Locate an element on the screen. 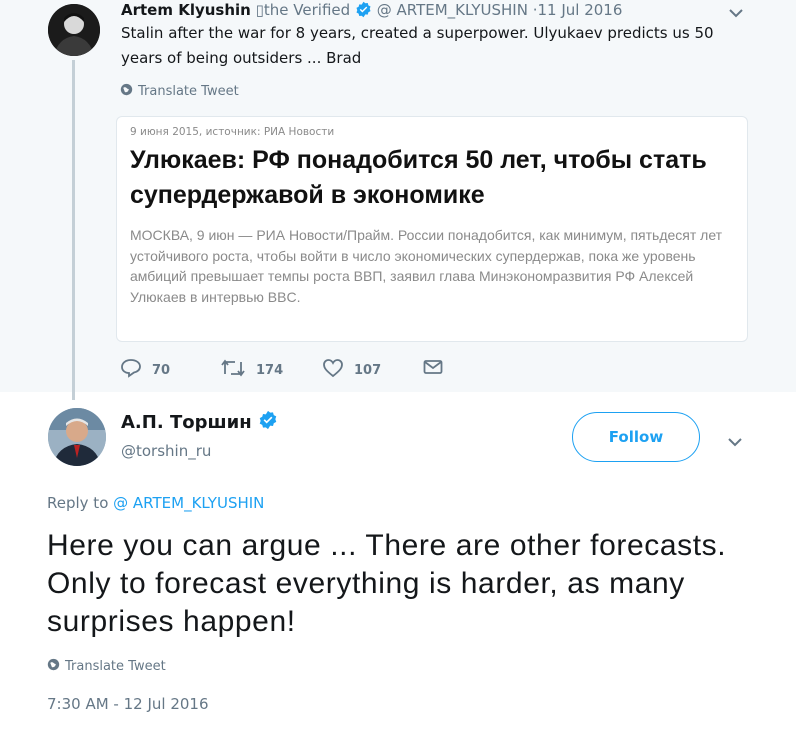  reply-count: 70 is located at coordinates (161, 370).